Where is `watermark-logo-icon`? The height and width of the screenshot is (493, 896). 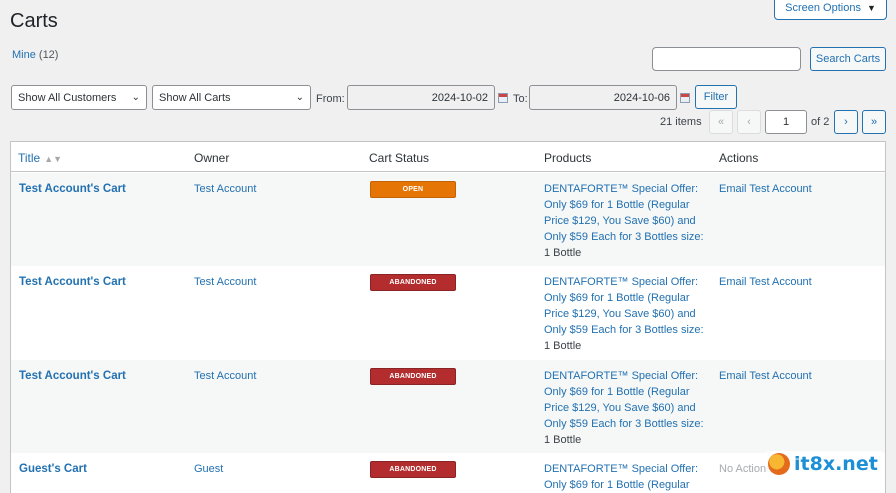
watermark-logo-icon is located at coordinates (779, 464).